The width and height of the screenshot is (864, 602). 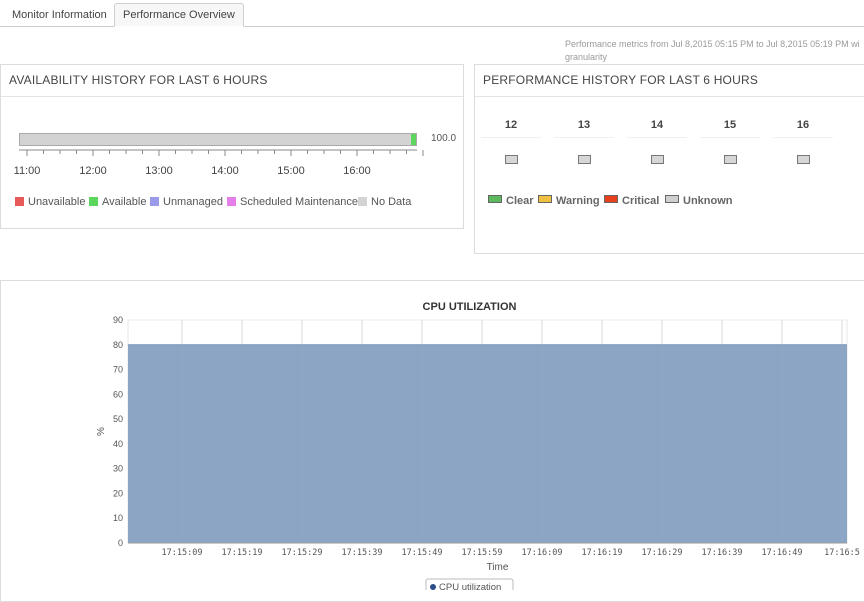 What do you see at coordinates (221, 152) in the screenshot?
I see `availability-time-axis` at bounding box center [221, 152].